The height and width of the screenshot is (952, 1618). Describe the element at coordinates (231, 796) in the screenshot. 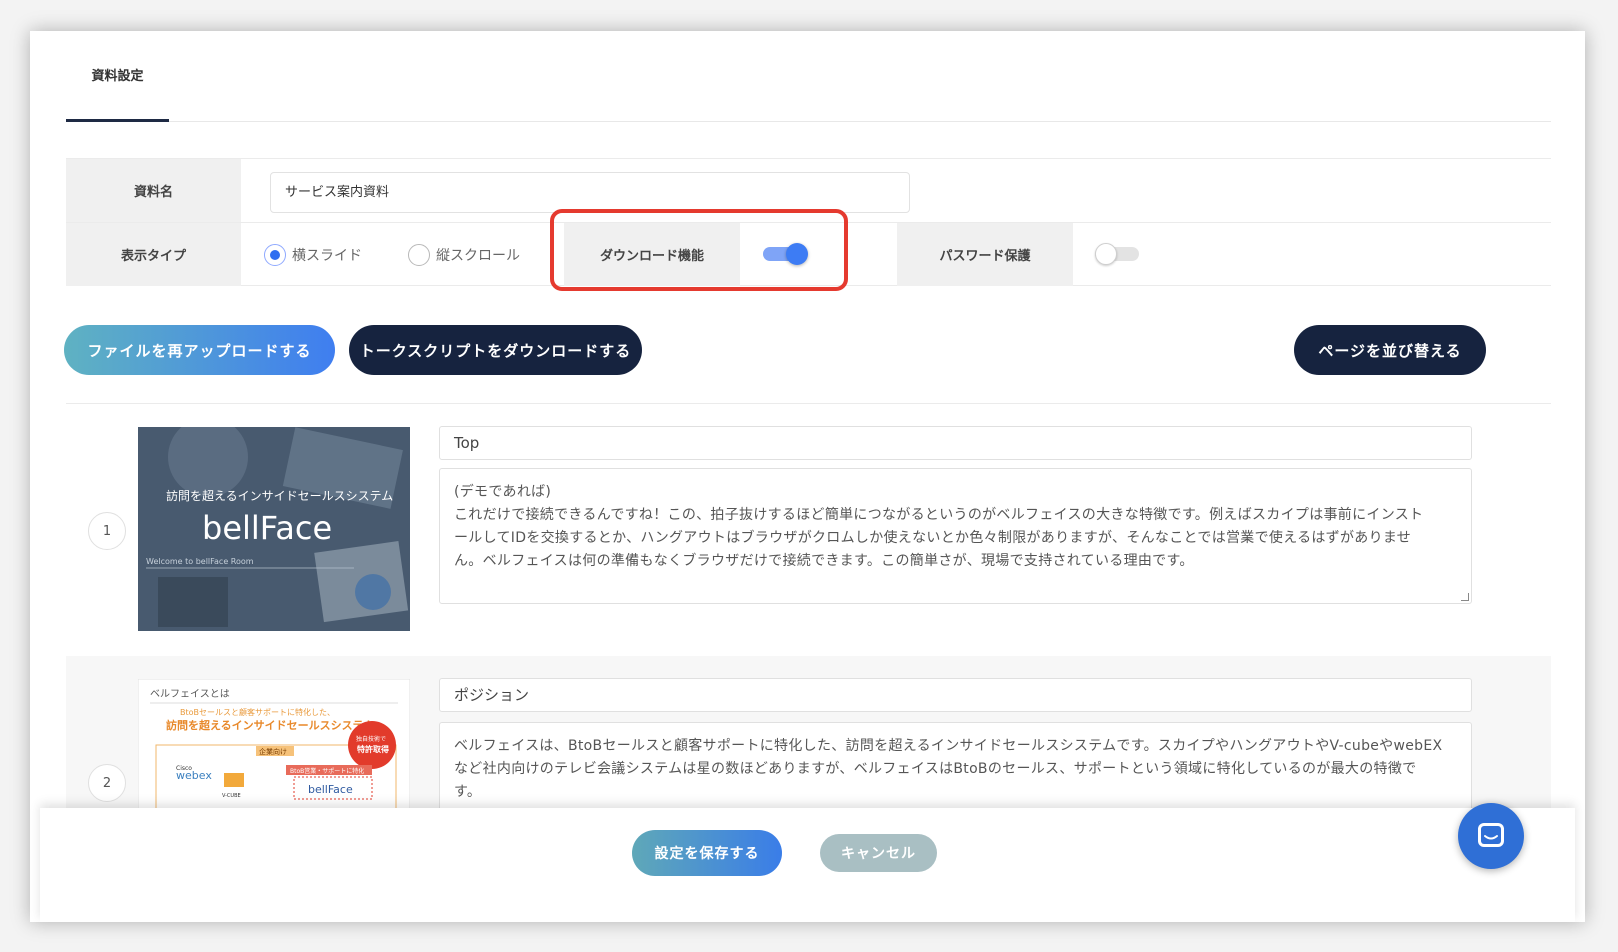

I see `svg-text: V-CUBE` at that location.